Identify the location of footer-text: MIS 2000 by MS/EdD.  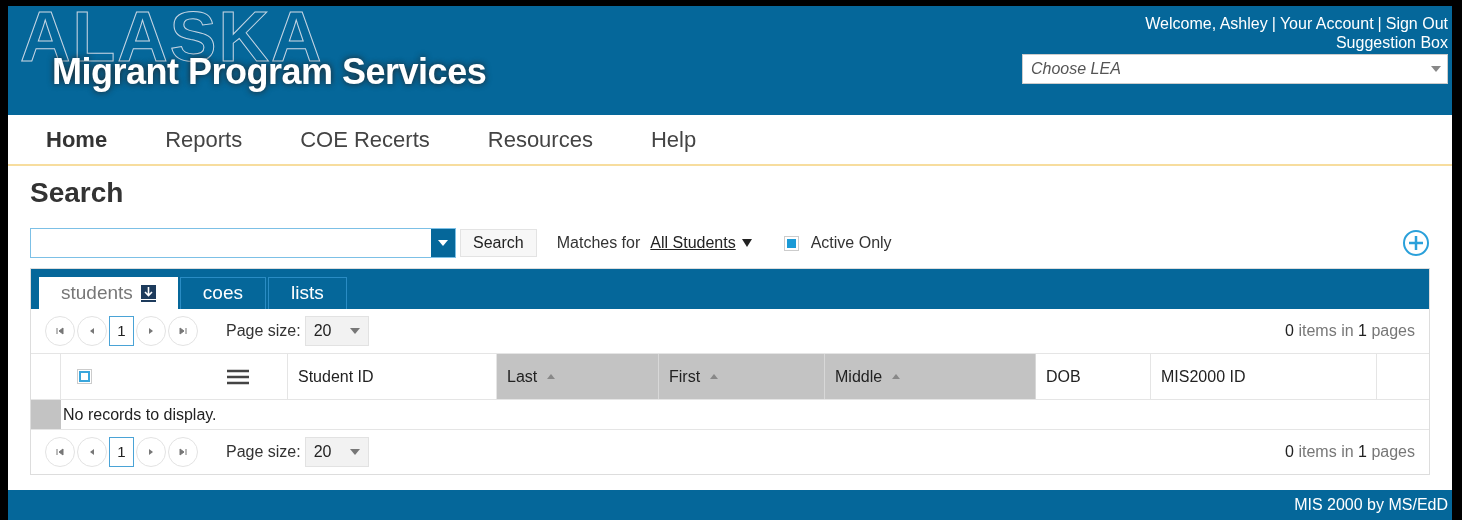
(1371, 505).